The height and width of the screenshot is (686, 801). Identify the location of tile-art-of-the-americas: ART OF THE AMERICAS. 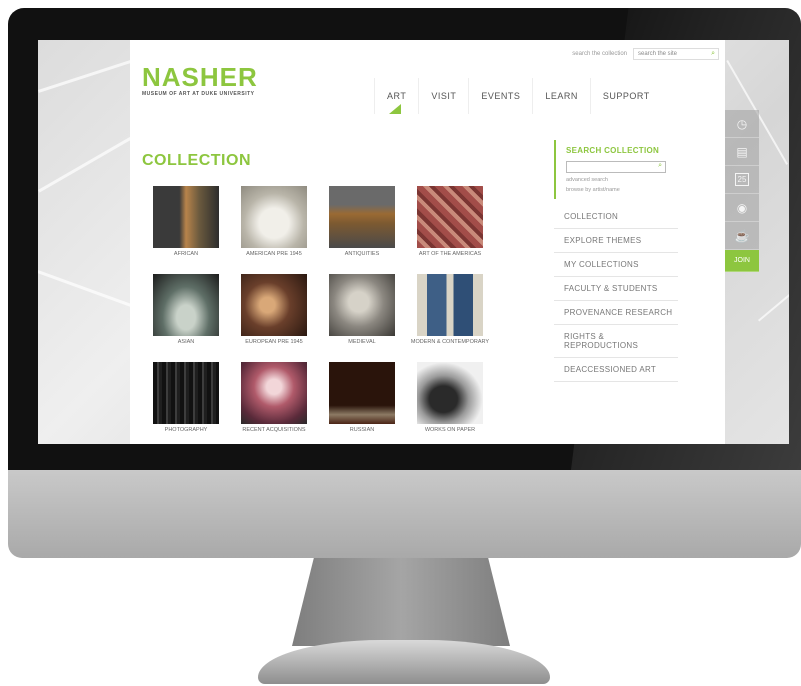
(450, 226).